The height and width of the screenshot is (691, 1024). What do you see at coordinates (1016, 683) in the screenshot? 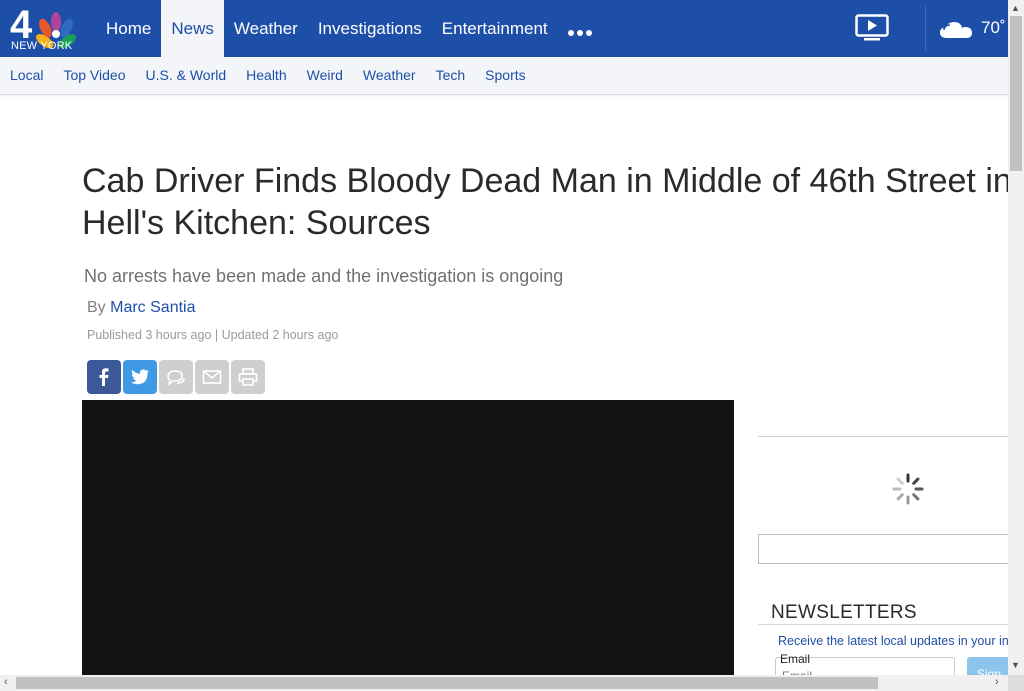
I see `scrollbar-corner` at bounding box center [1016, 683].